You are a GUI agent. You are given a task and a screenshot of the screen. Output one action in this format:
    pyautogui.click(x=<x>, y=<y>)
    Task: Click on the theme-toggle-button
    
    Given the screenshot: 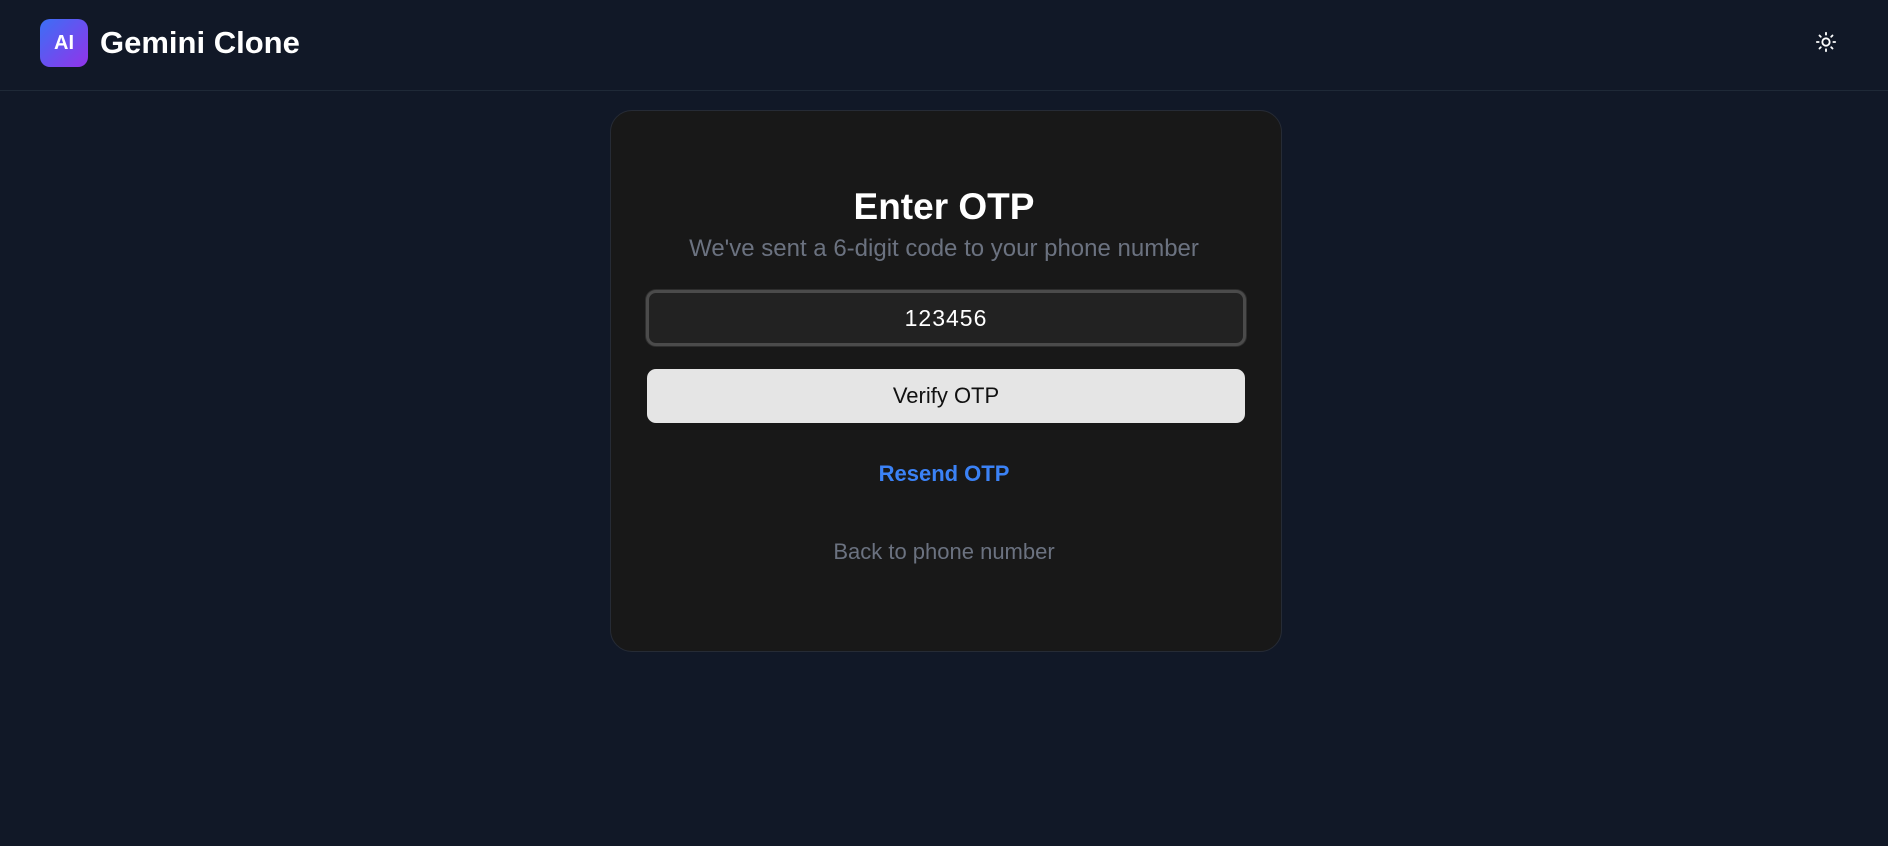 What is the action you would take?
    pyautogui.click(x=1826, y=42)
    